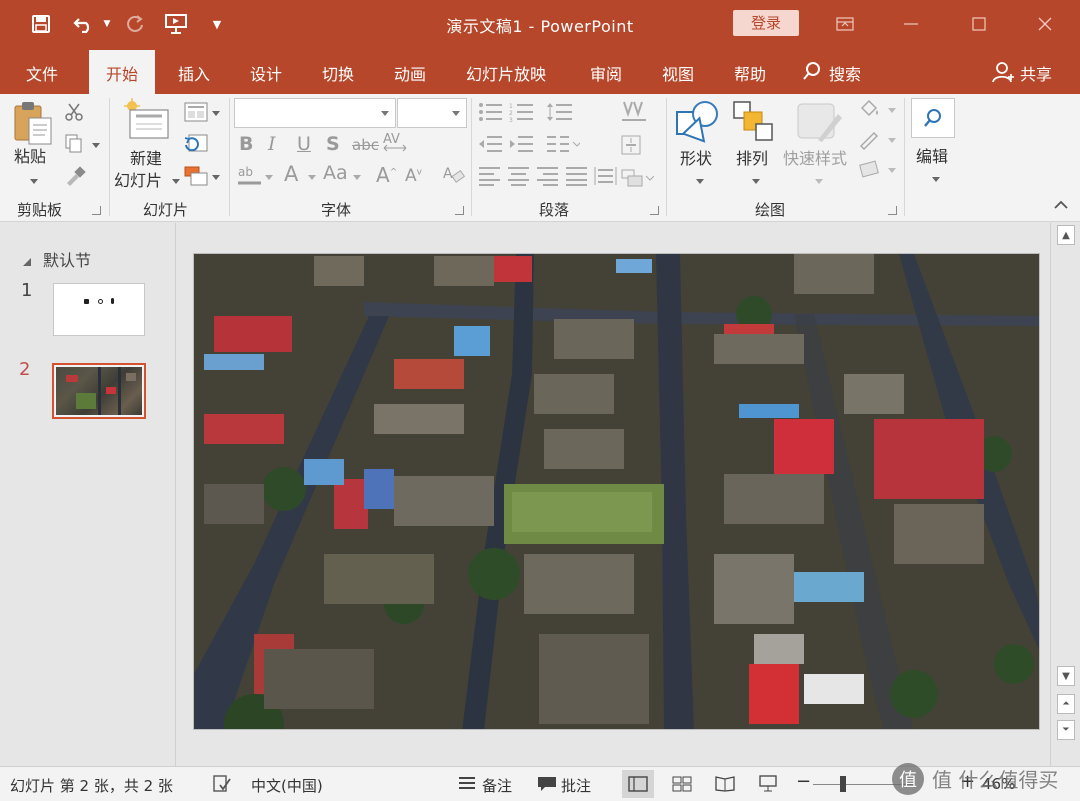 The image size is (1080, 801). I want to click on shape-fill-dropdown-icon, so click(892, 110).